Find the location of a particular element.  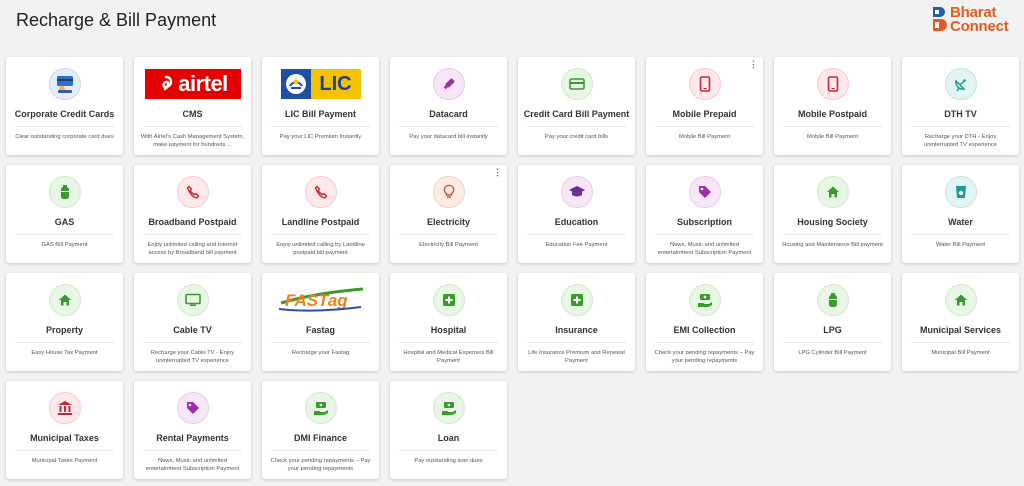

card-title: Corporate Credit Cards is located at coordinates (64, 114).